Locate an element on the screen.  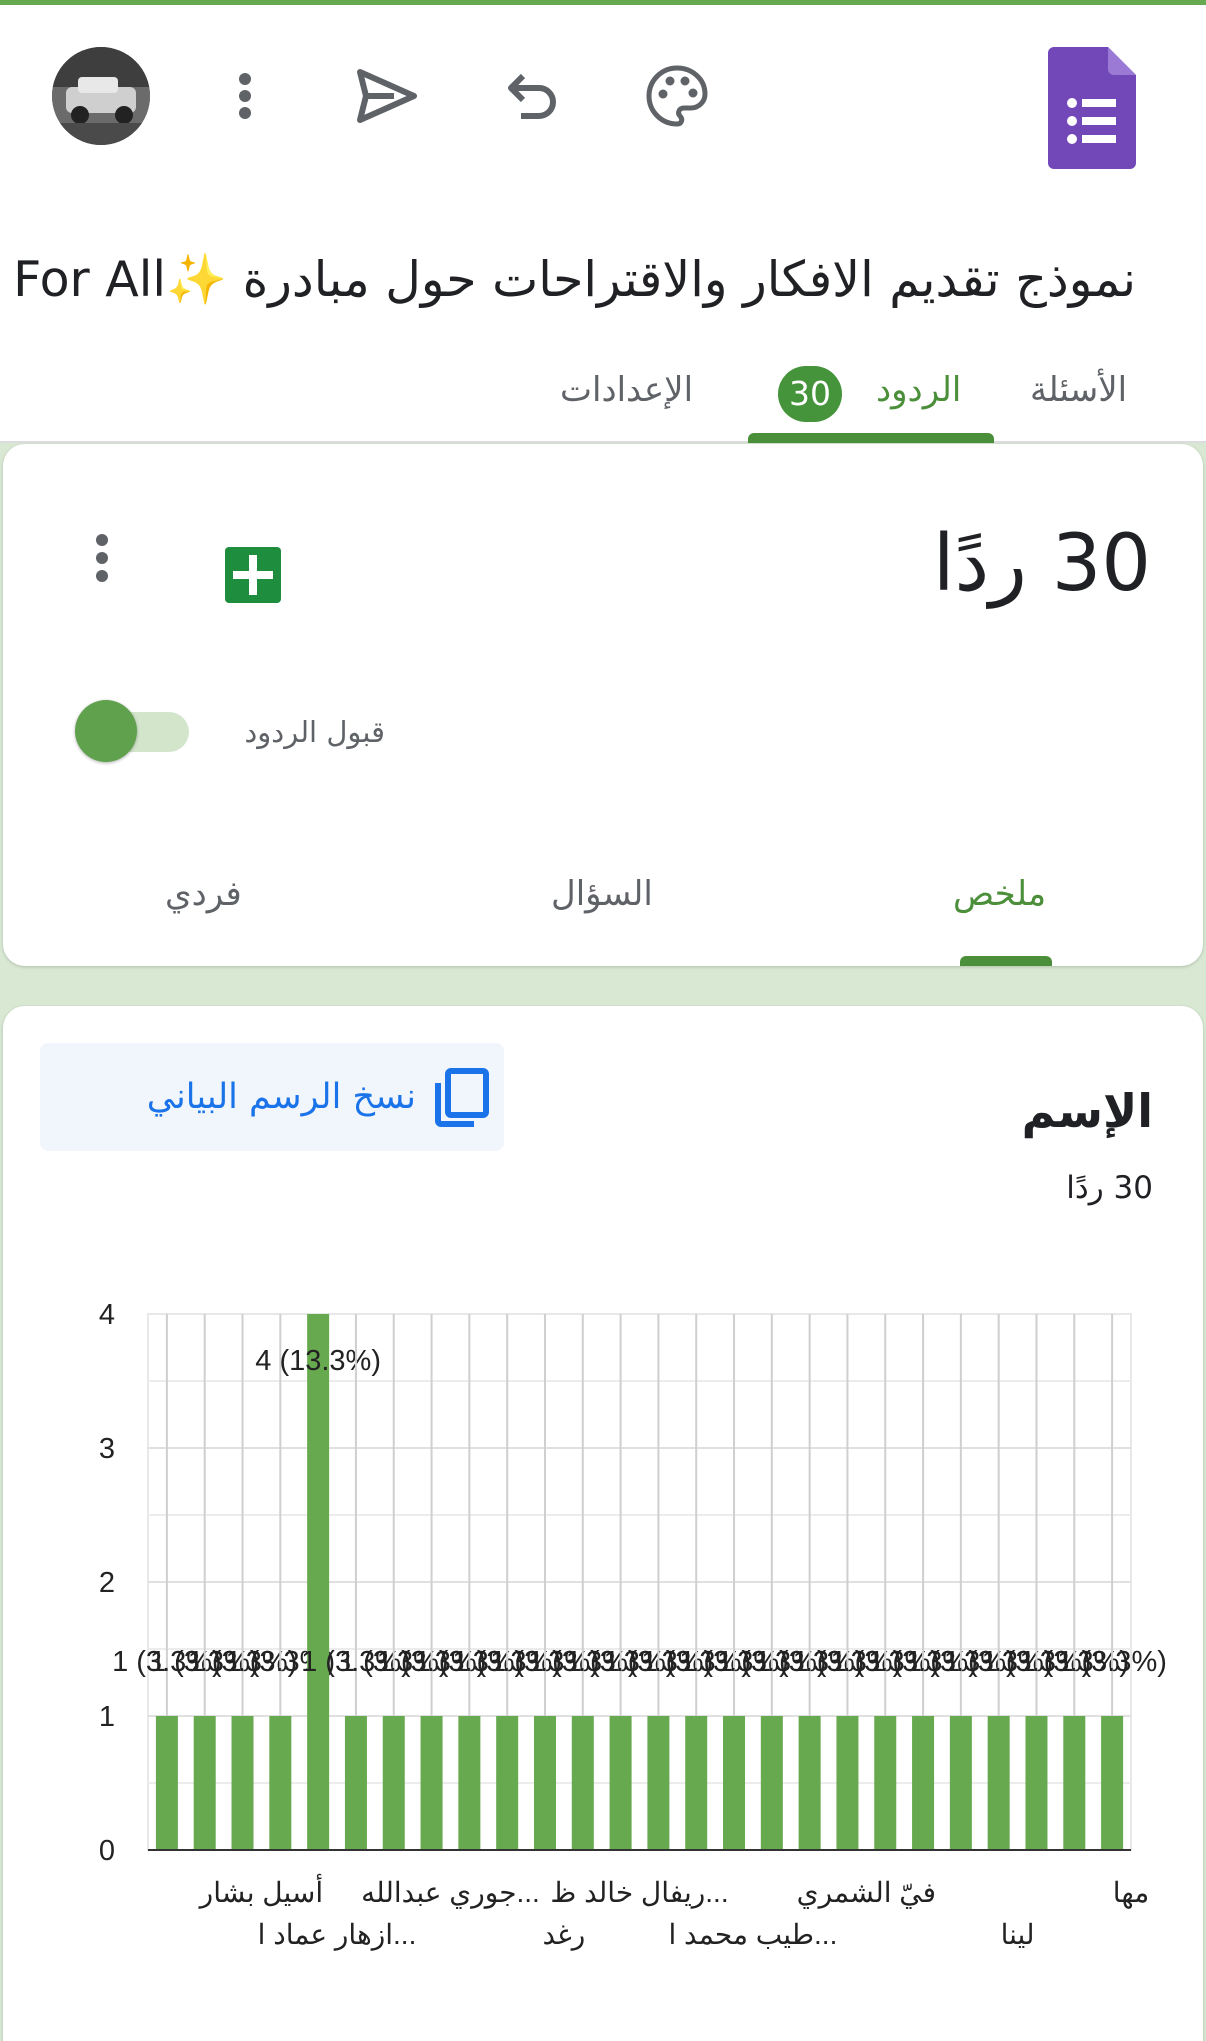
avatar-image is located at coordinates (101, 96).